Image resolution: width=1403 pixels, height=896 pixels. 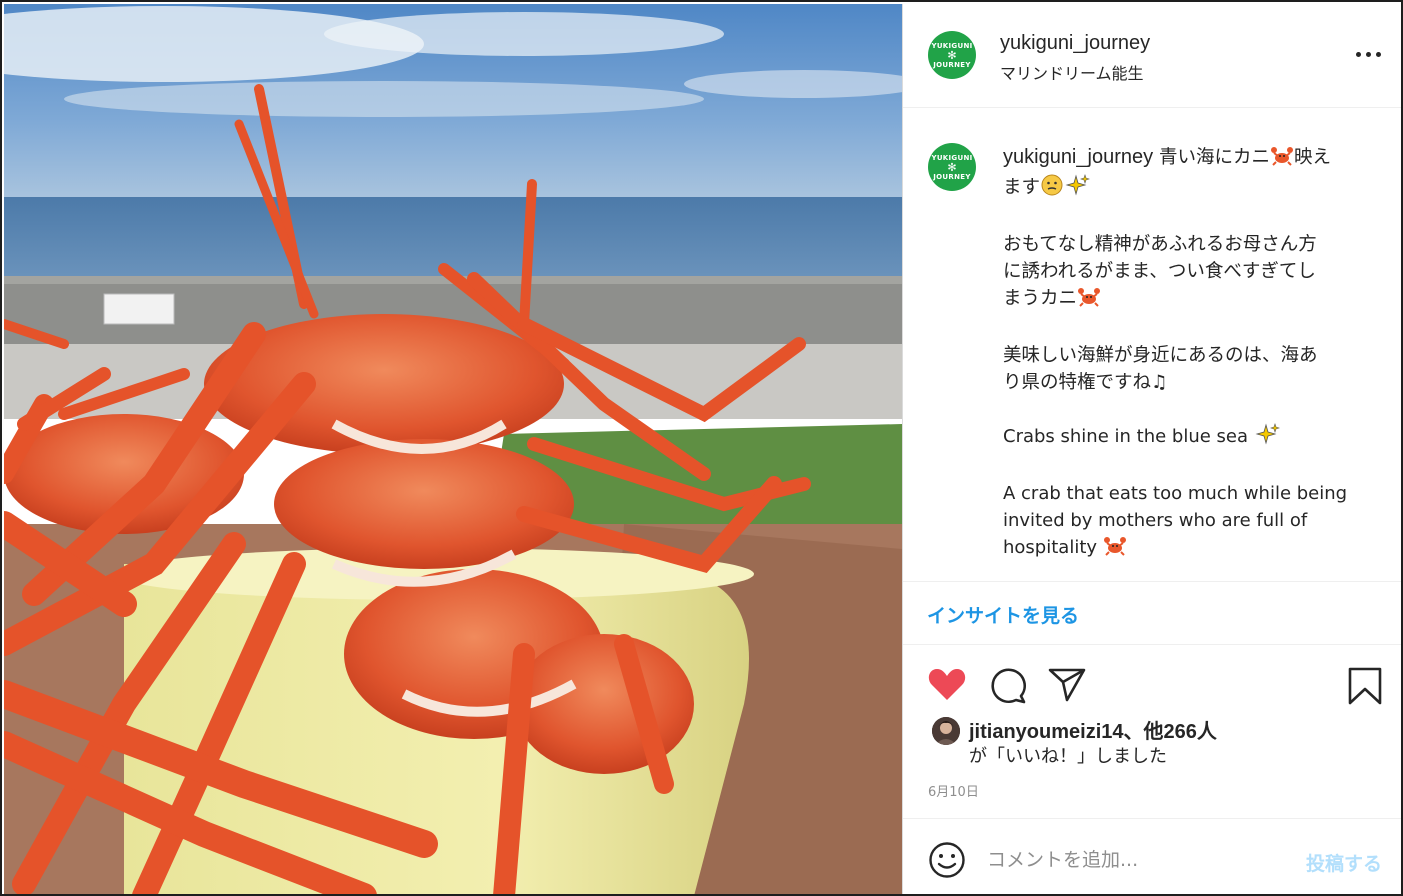 What do you see at coordinates (1137, 860) in the screenshot?
I see `comment-input` at bounding box center [1137, 860].